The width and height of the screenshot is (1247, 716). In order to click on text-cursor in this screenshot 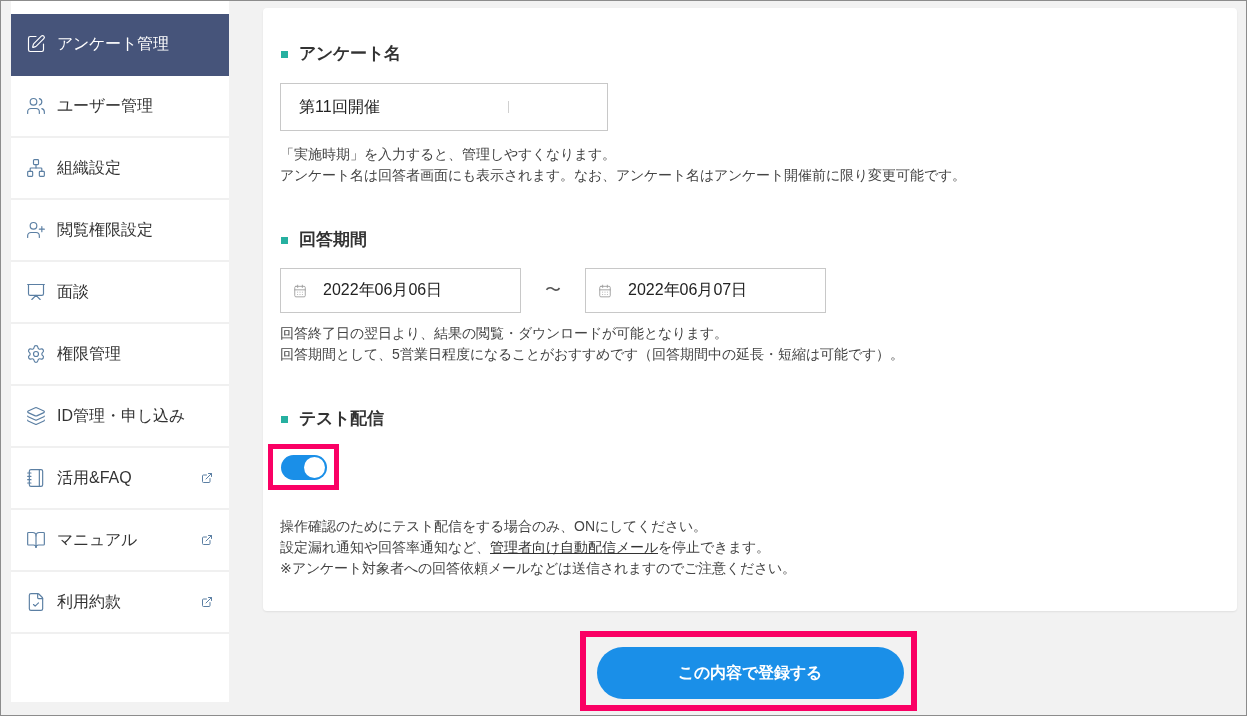, I will do `click(508, 107)`.